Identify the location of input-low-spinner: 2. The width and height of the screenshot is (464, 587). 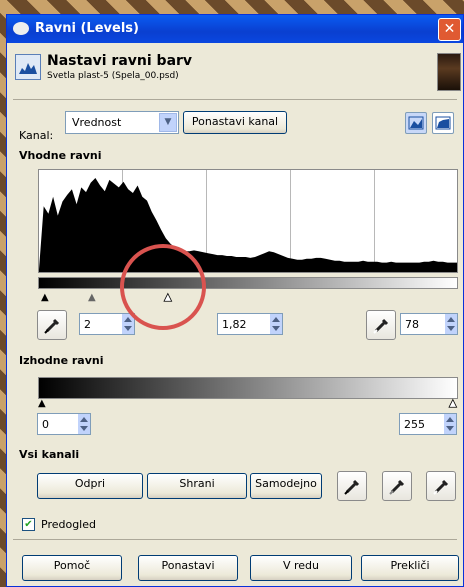
(107, 324).